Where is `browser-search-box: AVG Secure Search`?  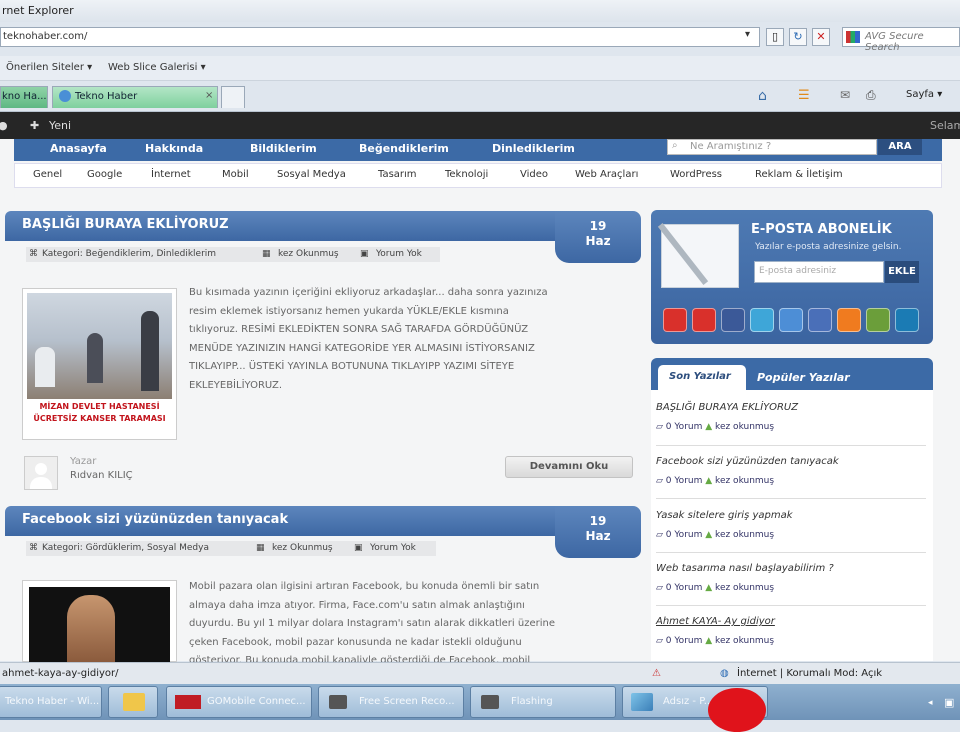 browser-search-box: AVG Secure Search is located at coordinates (901, 40).